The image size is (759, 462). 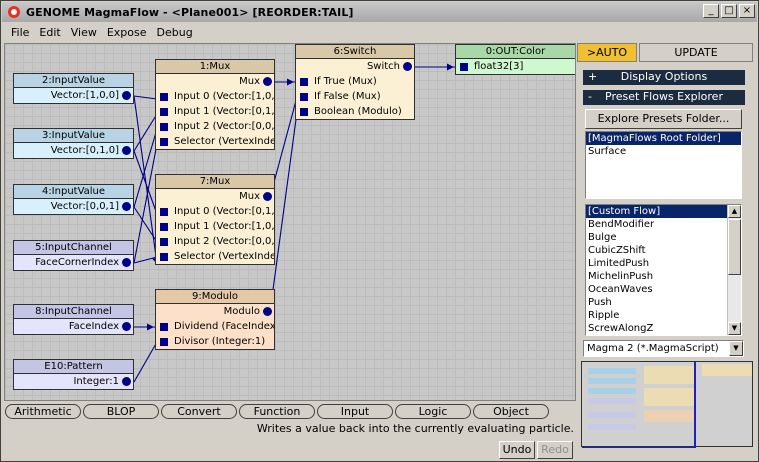 I want to click on list-item: MichelinPush, so click(x=663, y=276).